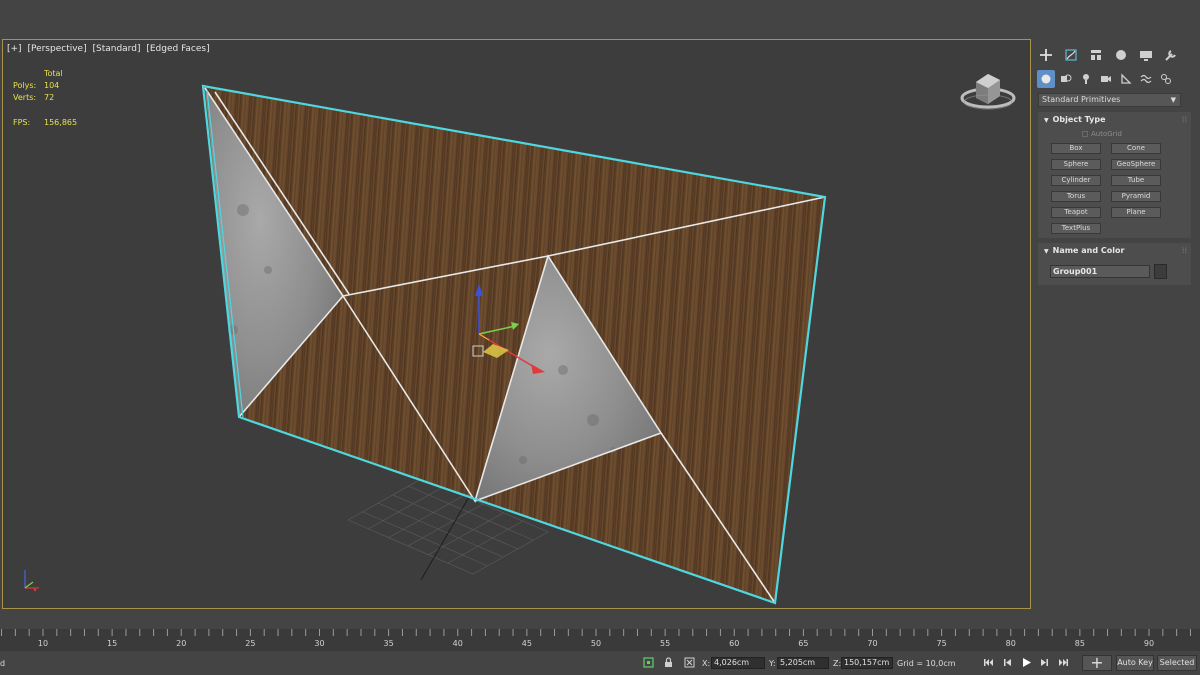  What do you see at coordinates (1136, 148) in the screenshot?
I see `cone-button: Cone` at bounding box center [1136, 148].